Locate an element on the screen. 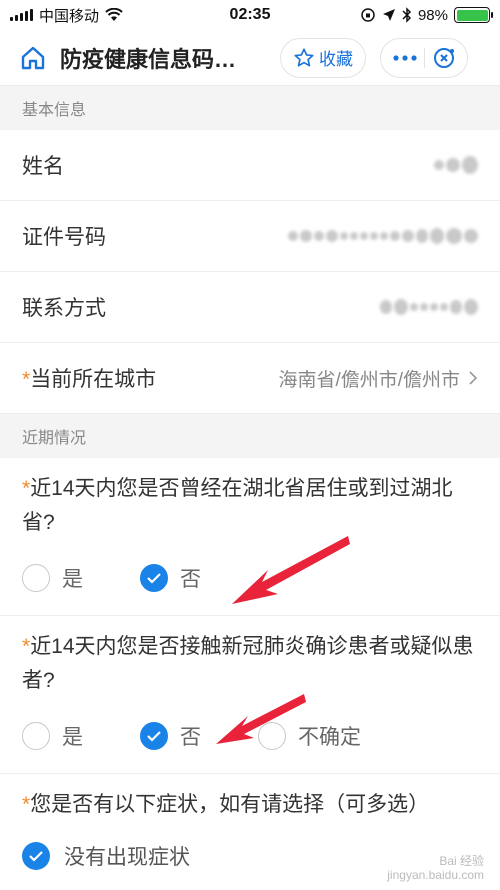 The image size is (500, 890). id-row: 证件号码 is located at coordinates (250, 236).